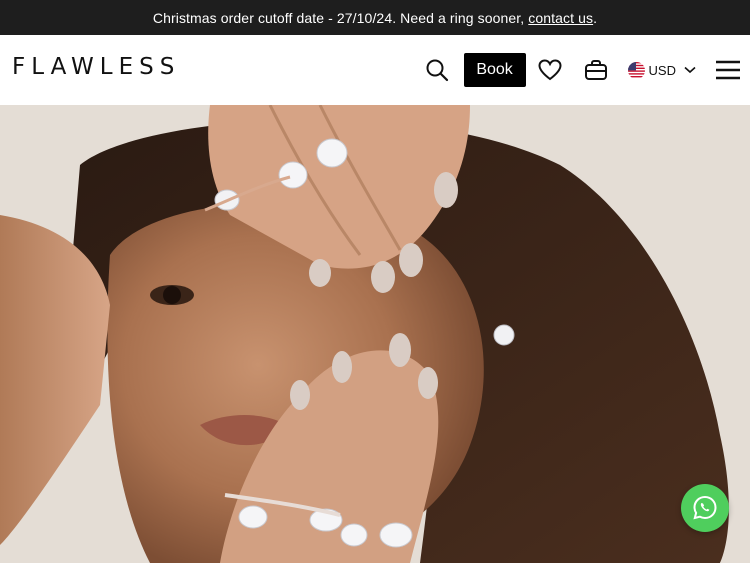 This screenshot has height=563, width=750. What do you see at coordinates (494, 70) in the screenshot?
I see `book-button: Book` at bounding box center [494, 70].